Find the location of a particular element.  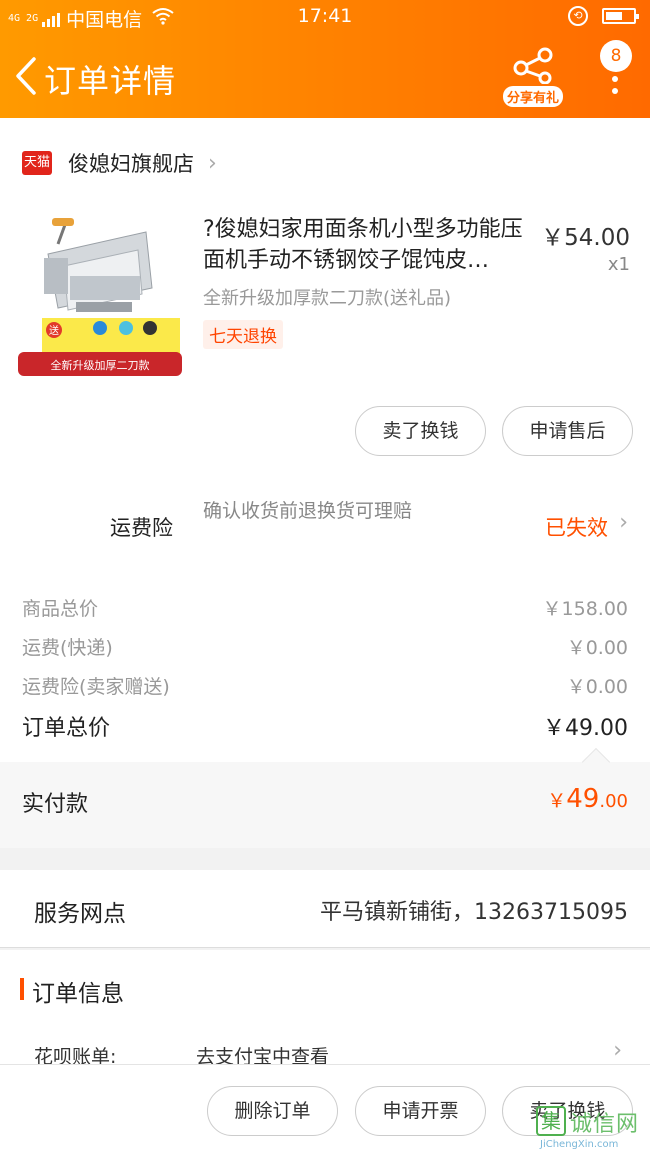

battery-level is located at coordinates (614, 16).